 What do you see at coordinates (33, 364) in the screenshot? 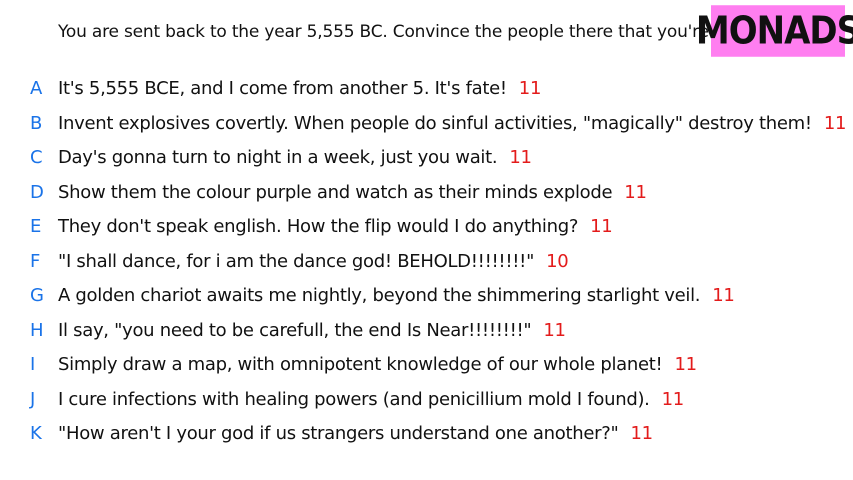
I see `answer-letter: I` at bounding box center [33, 364].